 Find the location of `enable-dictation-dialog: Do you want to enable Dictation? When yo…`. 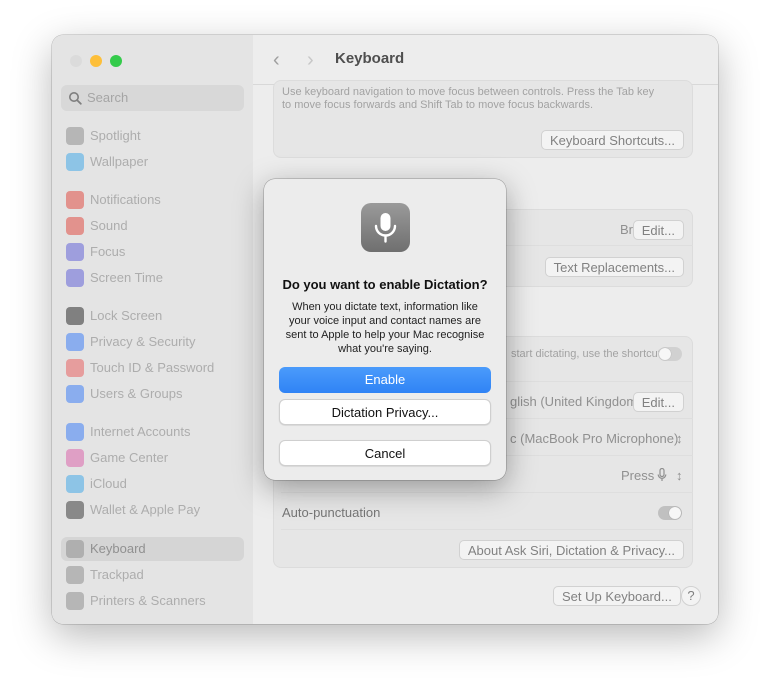

enable-dictation-dialog: Do you want to enable Dictation? When yo… is located at coordinates (385, 329).